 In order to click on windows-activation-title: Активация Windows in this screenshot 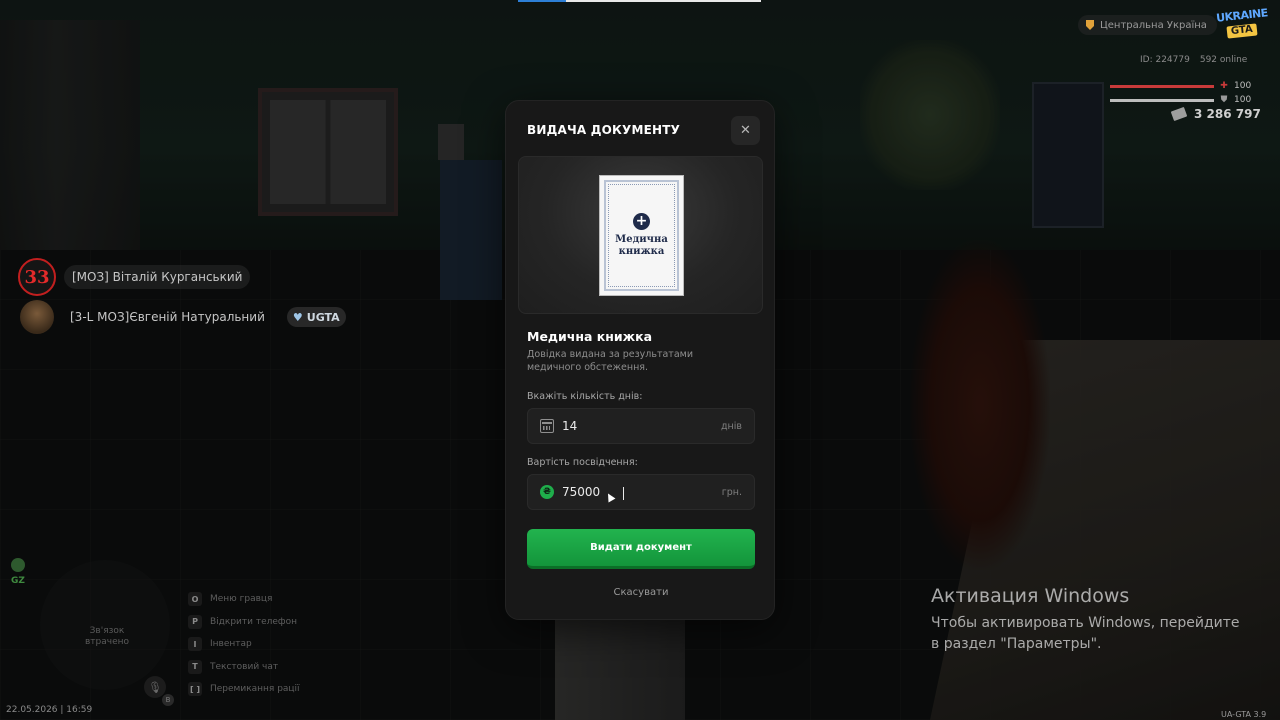, I will do `click(1030, 596)`.